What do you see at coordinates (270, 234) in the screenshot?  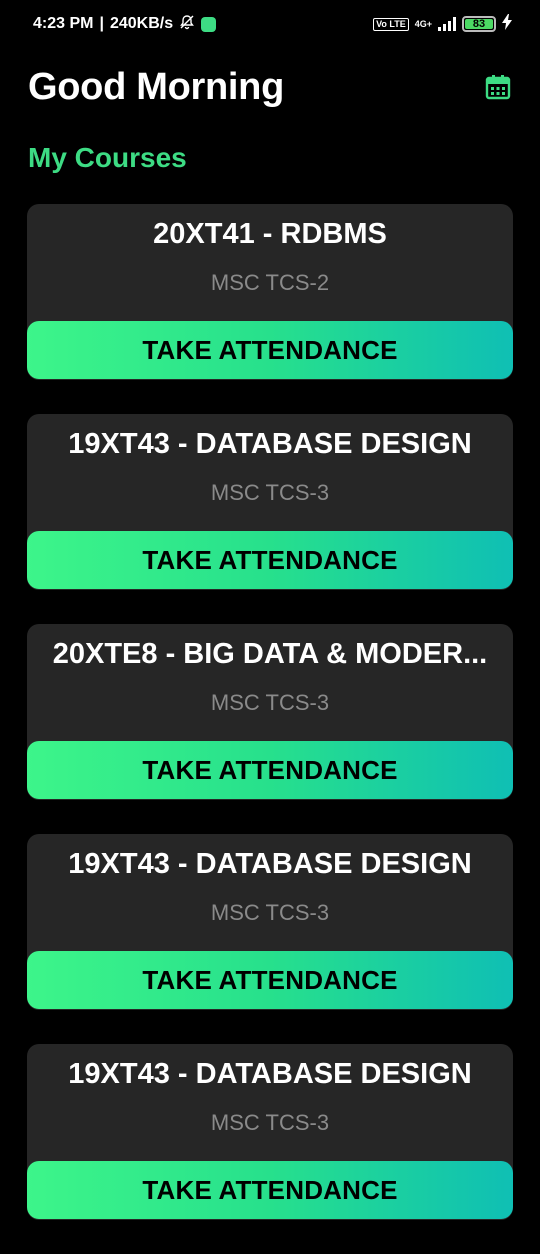 I see `course-title: 20XT41 - RDBMS` at bounding box center [270, 234].